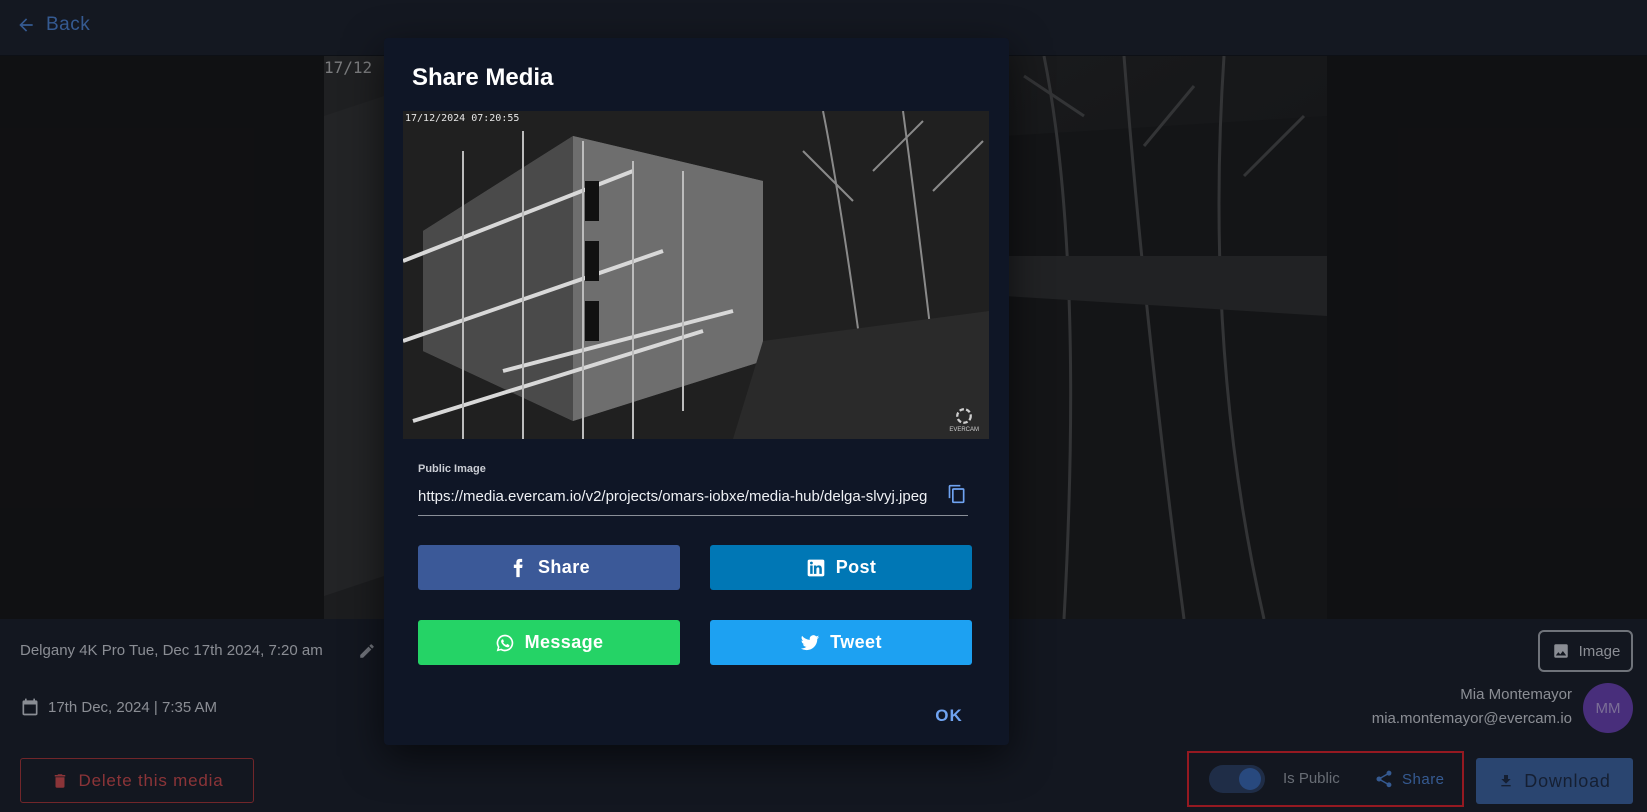  What do you see at coordinates (856, 642) in the screenshot?
I see `twitter-tweet-label: Tweet` at bounding box center [856, 642].